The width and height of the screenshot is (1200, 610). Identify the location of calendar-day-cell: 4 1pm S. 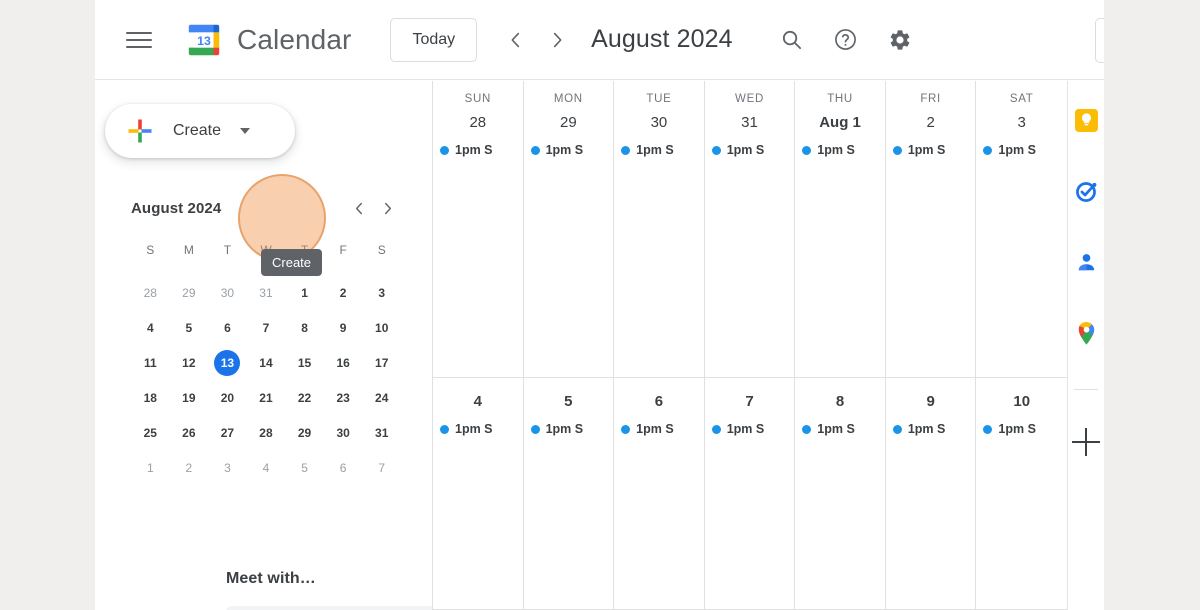
(478, 493).